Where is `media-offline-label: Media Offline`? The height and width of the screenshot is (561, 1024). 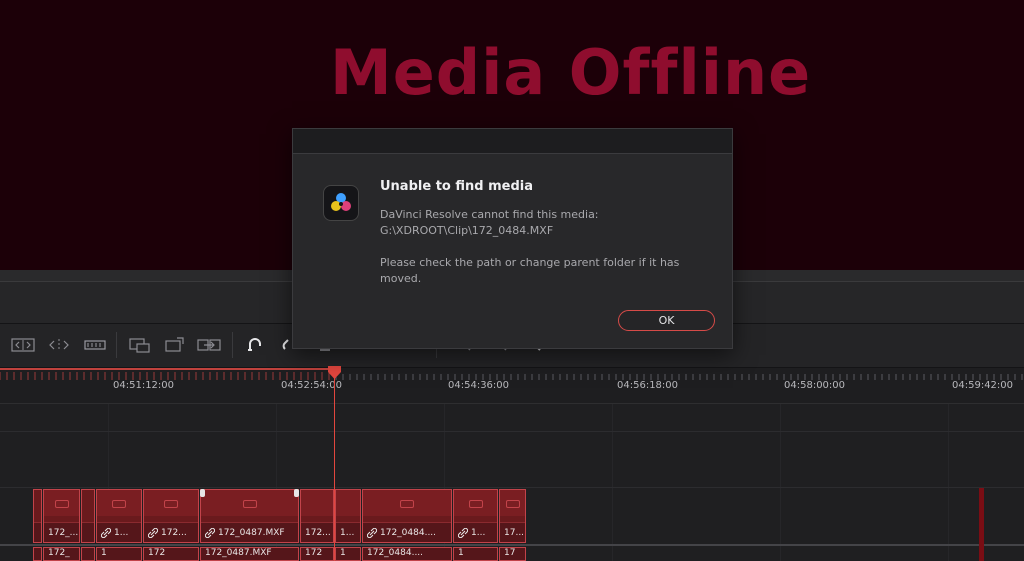 media-offline-label: Media Offline is located at coordinates (571, 72).